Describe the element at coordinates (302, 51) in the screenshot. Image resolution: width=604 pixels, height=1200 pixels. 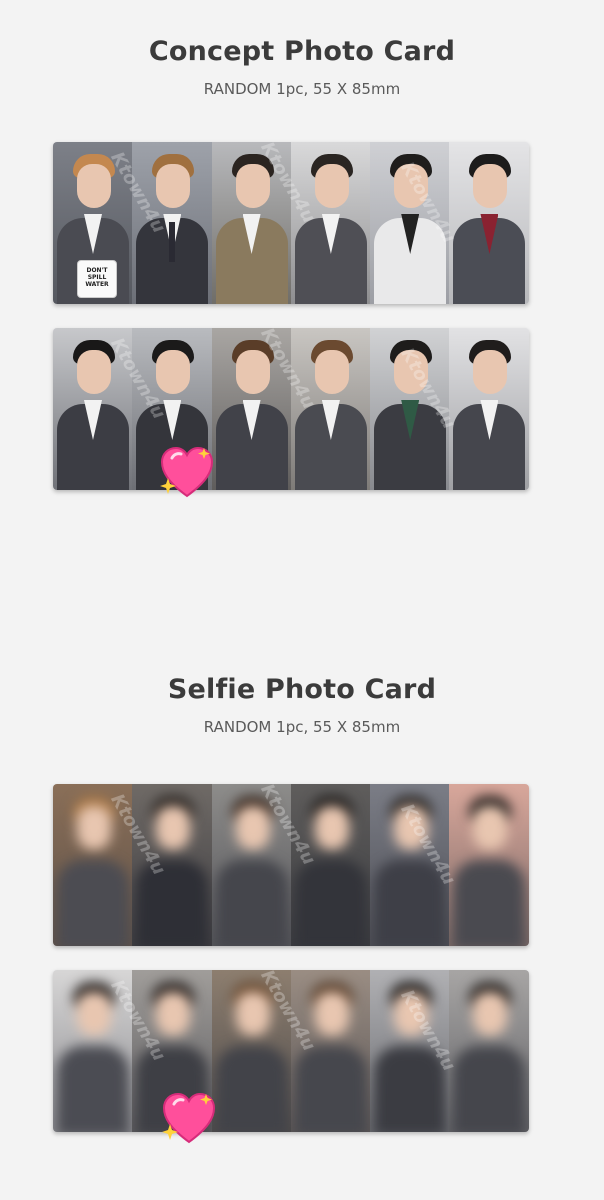
I see `concept-section-title: Concept Photo Card` at that location.